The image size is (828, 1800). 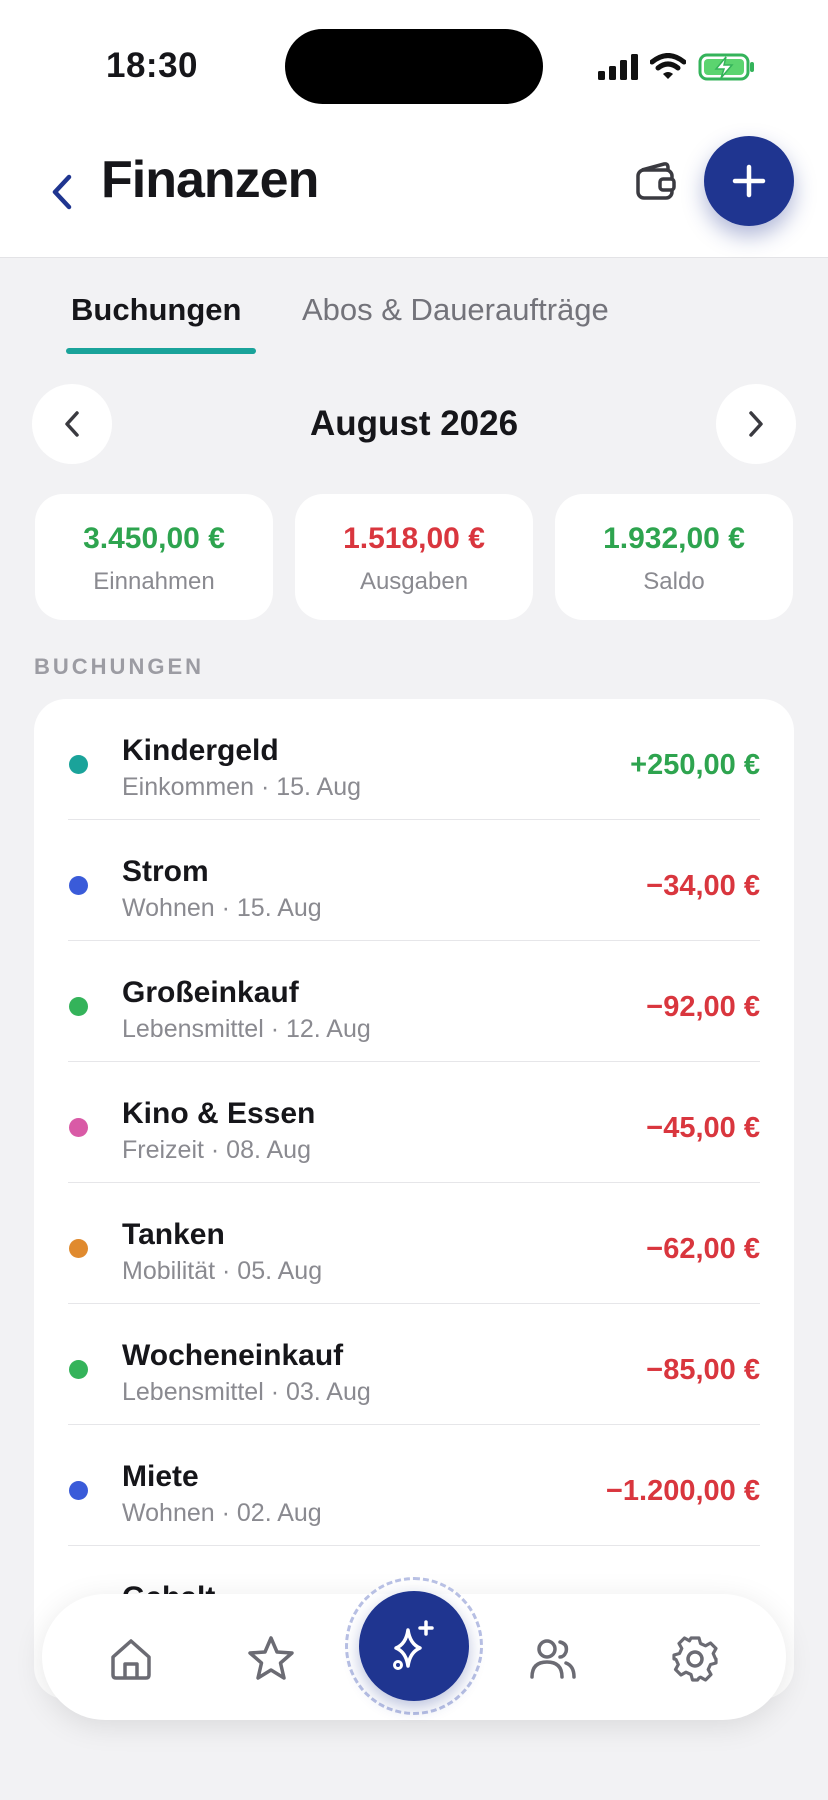 I want to click on active-tab-indicator, so click(x=161, y=351).